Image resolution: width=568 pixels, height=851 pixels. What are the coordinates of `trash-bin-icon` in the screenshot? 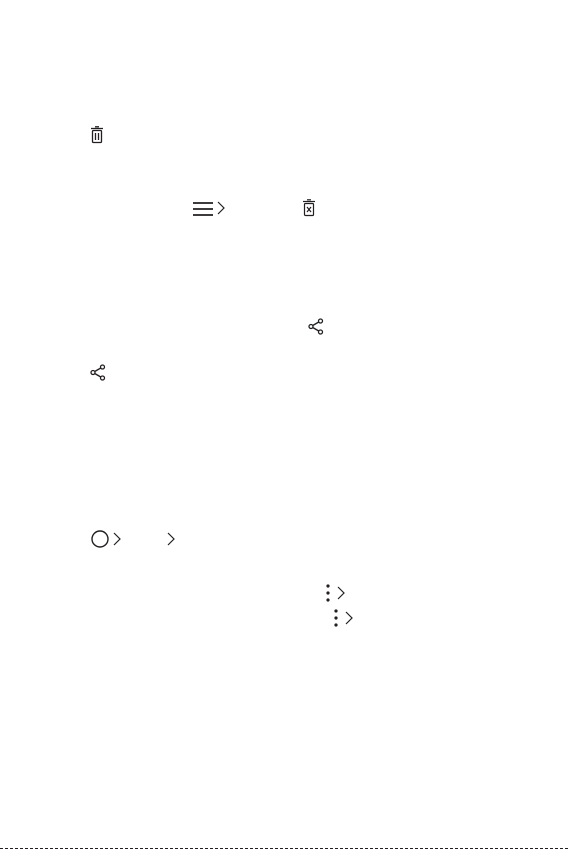 It's located at (309, 208).